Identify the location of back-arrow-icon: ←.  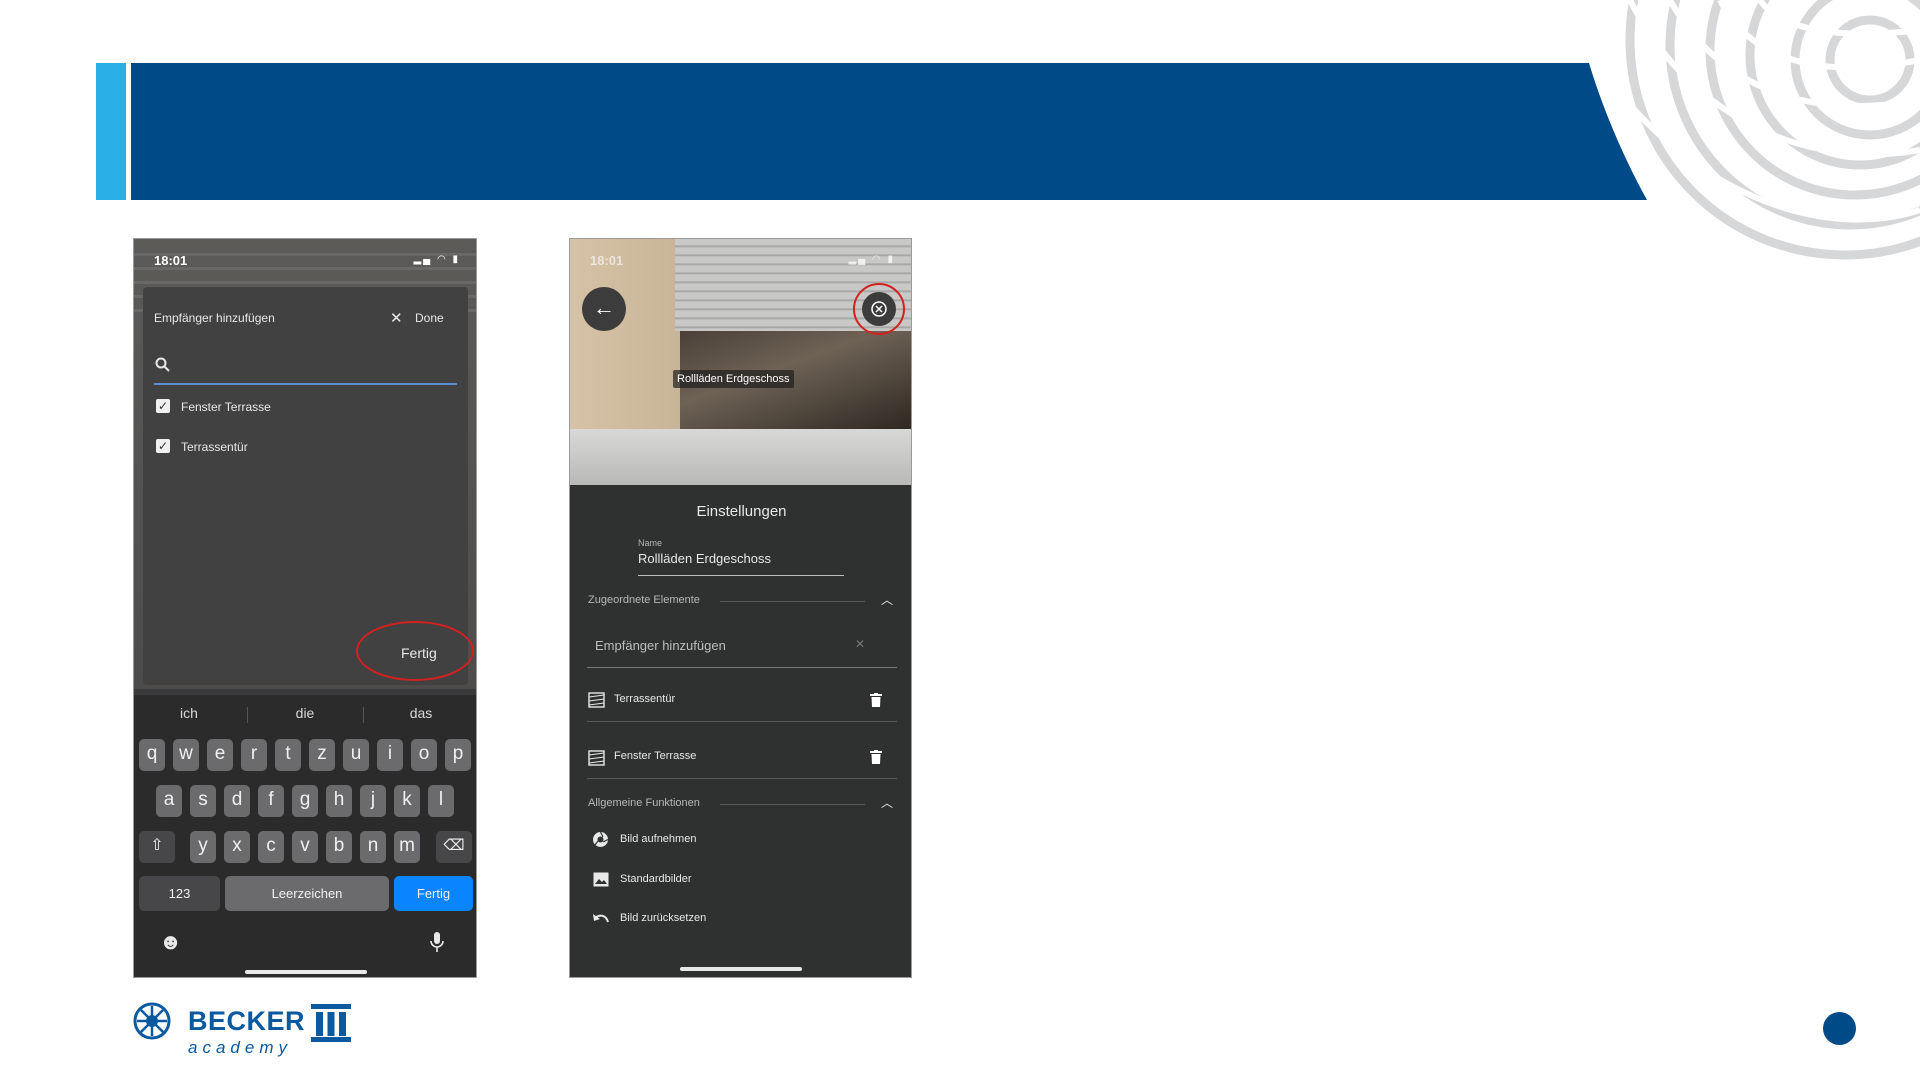
(604, 309).